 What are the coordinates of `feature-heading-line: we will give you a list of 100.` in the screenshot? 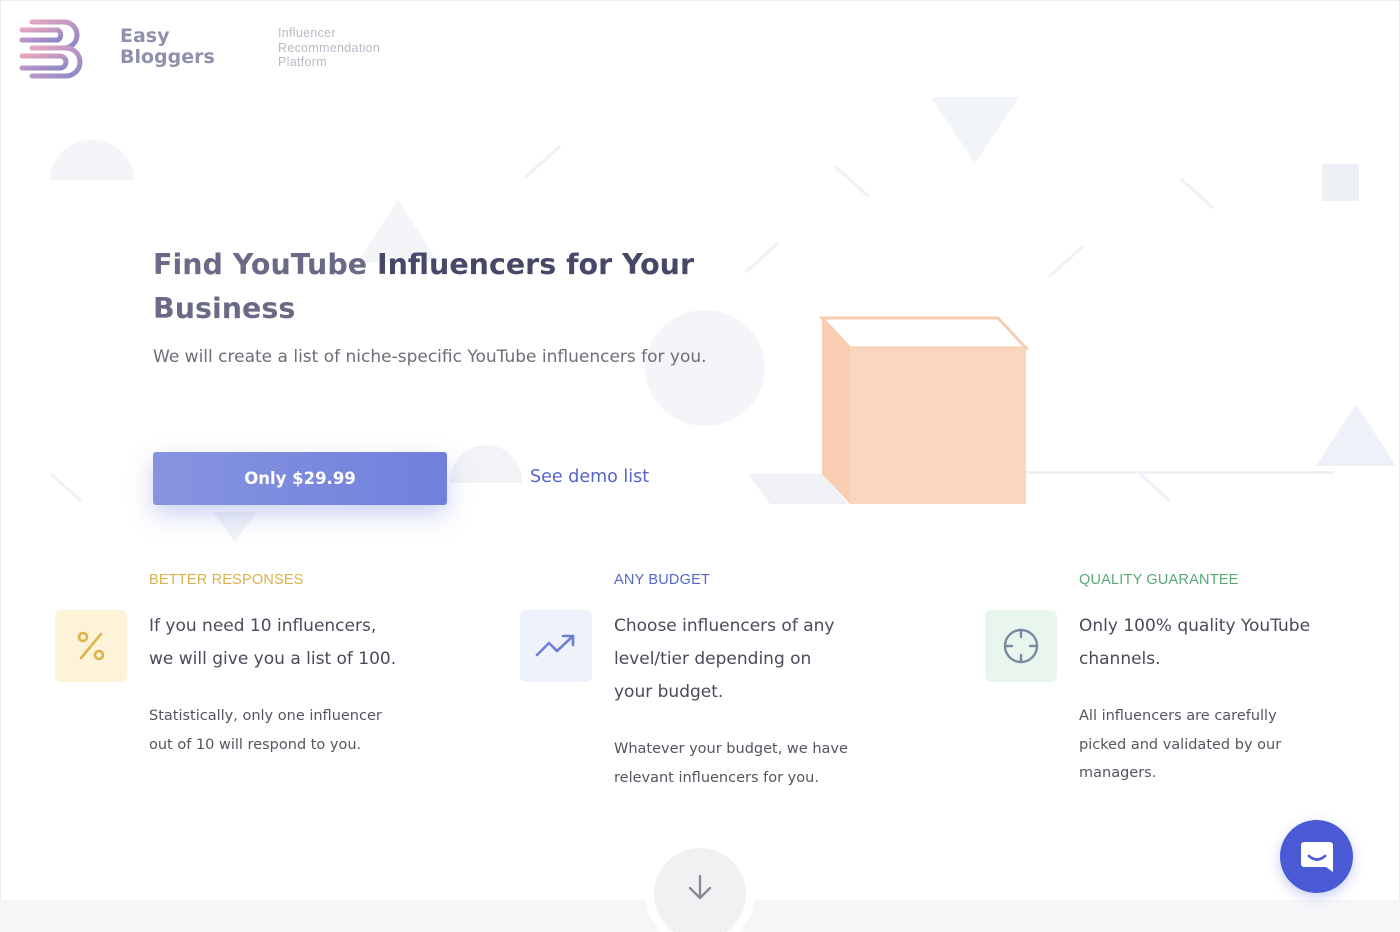 It's located at (273, 659).